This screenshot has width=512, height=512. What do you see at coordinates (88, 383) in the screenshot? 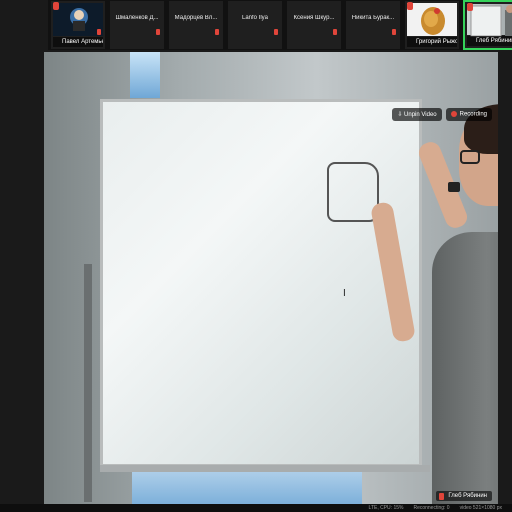
I see `whiteboard-stand` at bounding box center [88, 383].